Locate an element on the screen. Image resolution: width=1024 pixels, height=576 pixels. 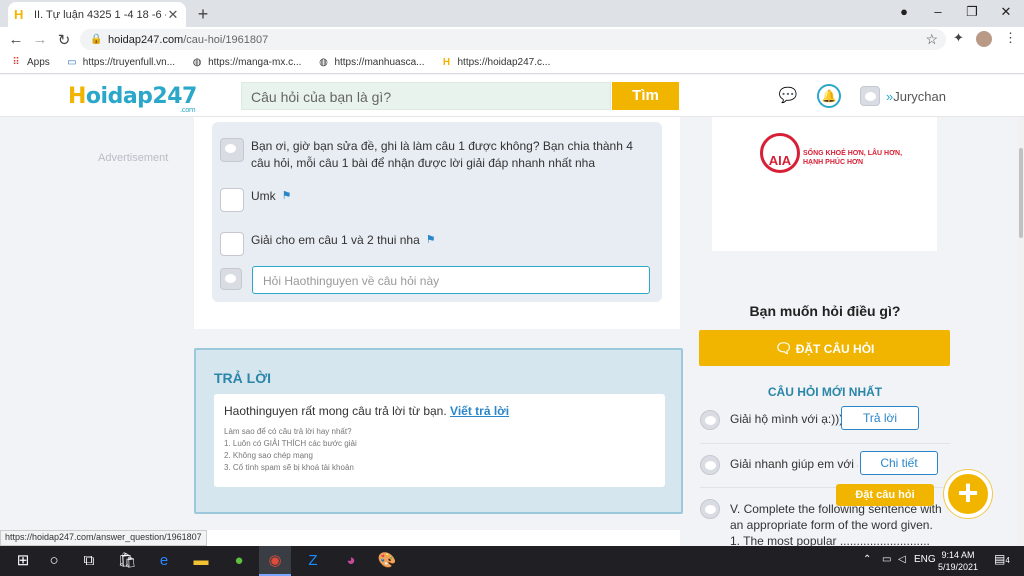
bookmark-label: Apps is located at coordinates (38, 62).